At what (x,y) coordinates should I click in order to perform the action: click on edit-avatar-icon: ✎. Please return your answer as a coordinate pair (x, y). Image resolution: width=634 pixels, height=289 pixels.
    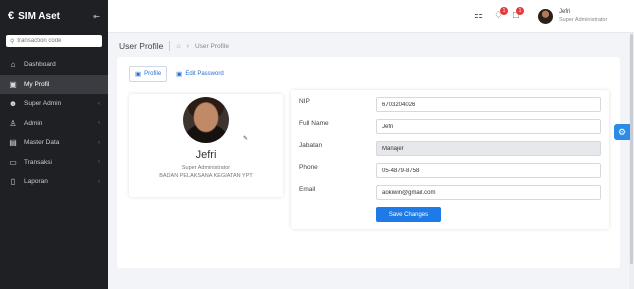
    Looking at the image, I should click on (245, 138).